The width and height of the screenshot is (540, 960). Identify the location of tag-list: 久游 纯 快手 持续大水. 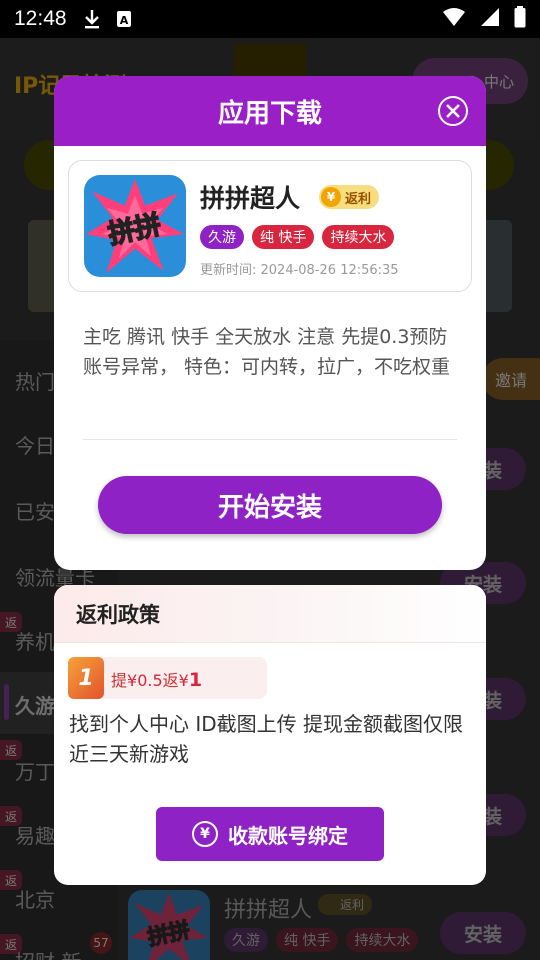
(297, 237).